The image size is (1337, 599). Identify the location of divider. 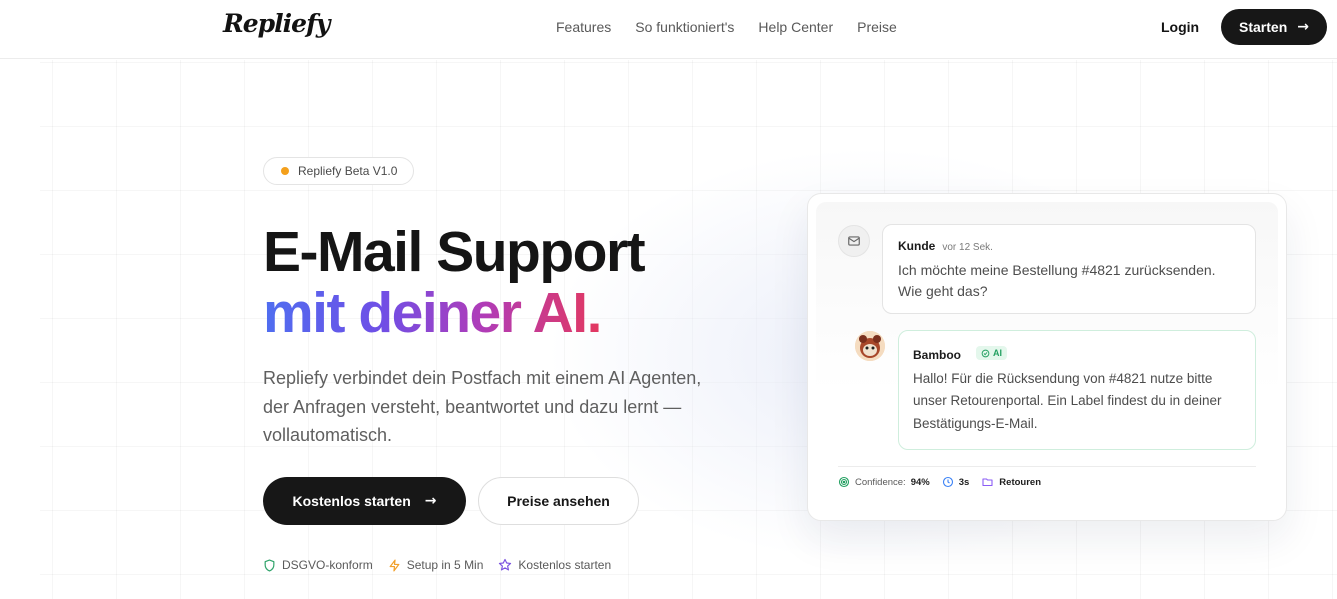
(1047, 466).